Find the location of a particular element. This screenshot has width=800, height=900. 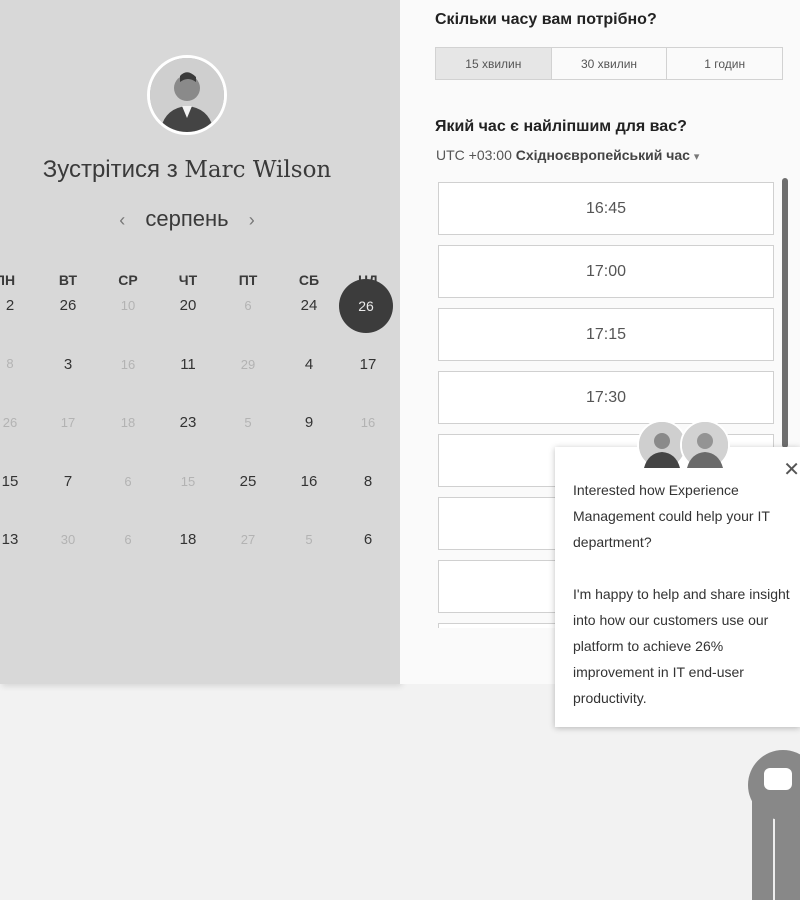

slot-scrollbar is located at coordinates (785, 313).